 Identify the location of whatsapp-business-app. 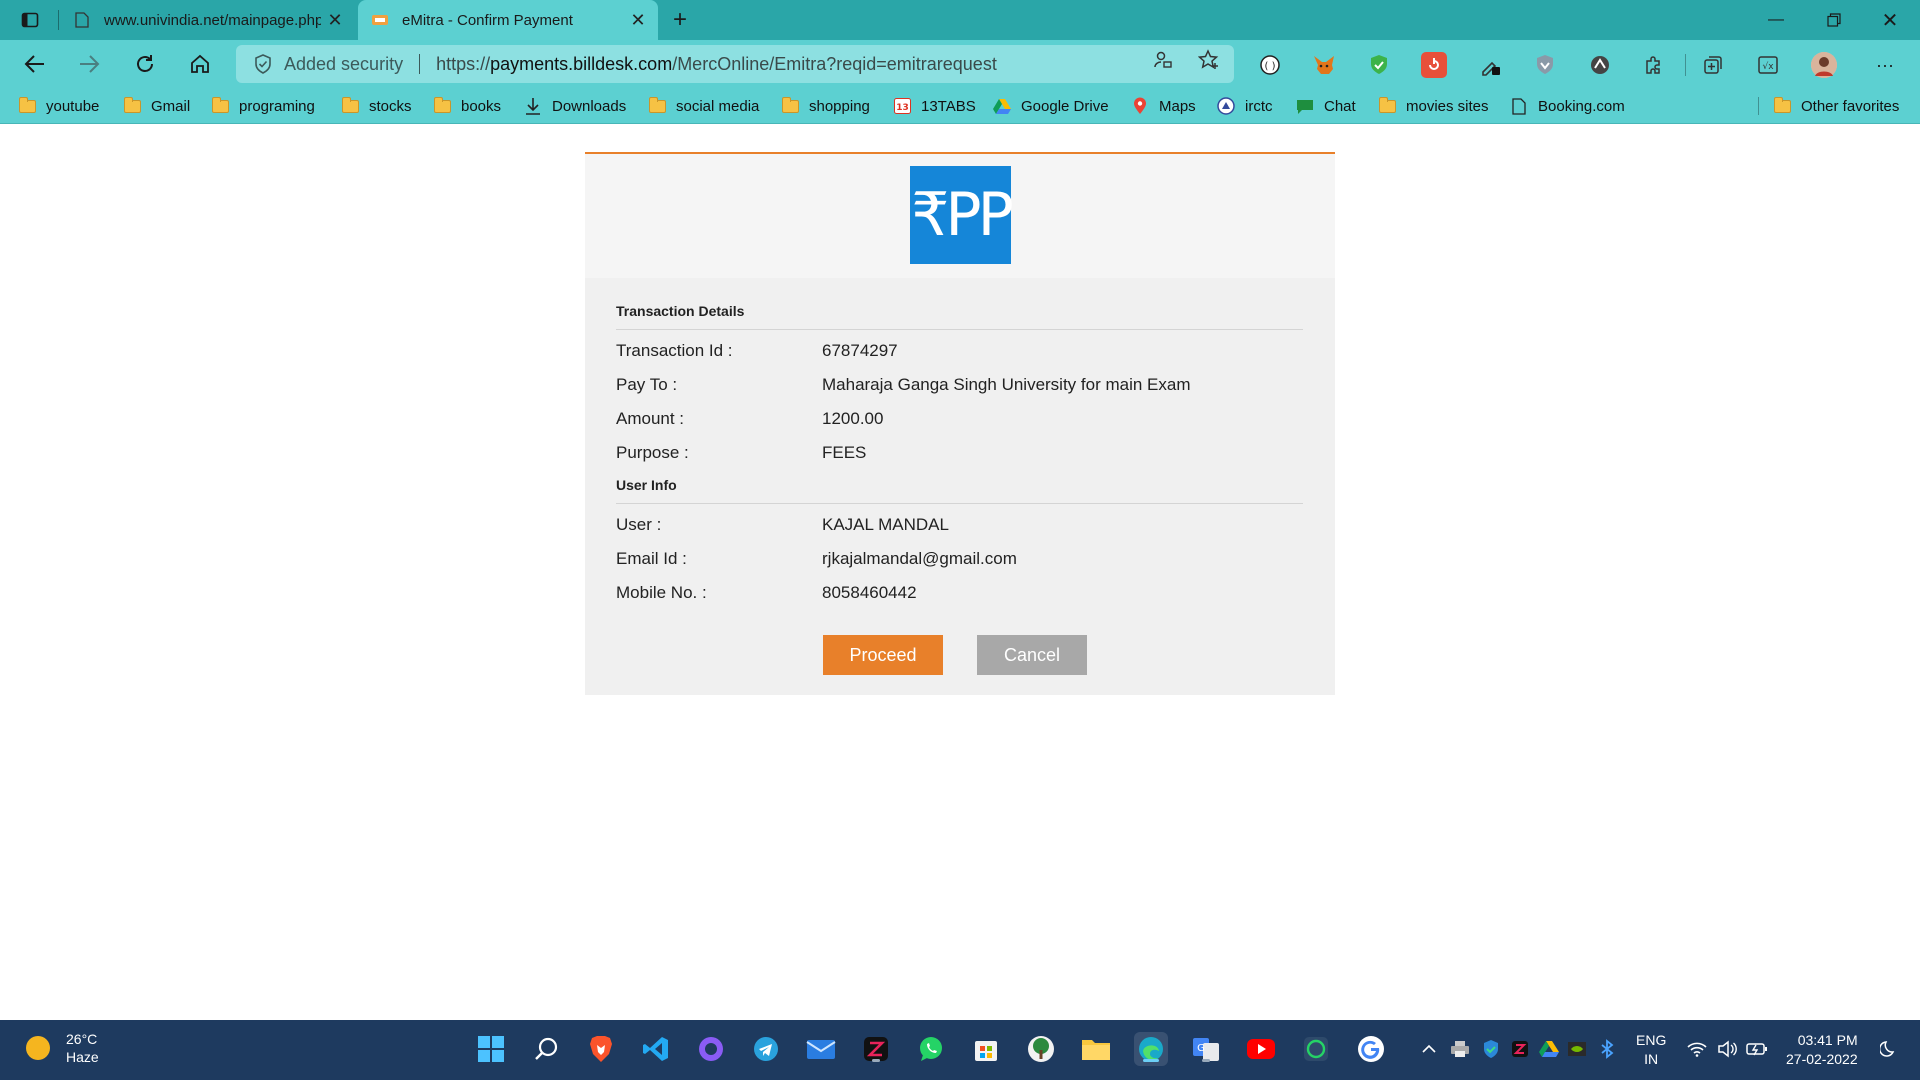
(1316, 1049).